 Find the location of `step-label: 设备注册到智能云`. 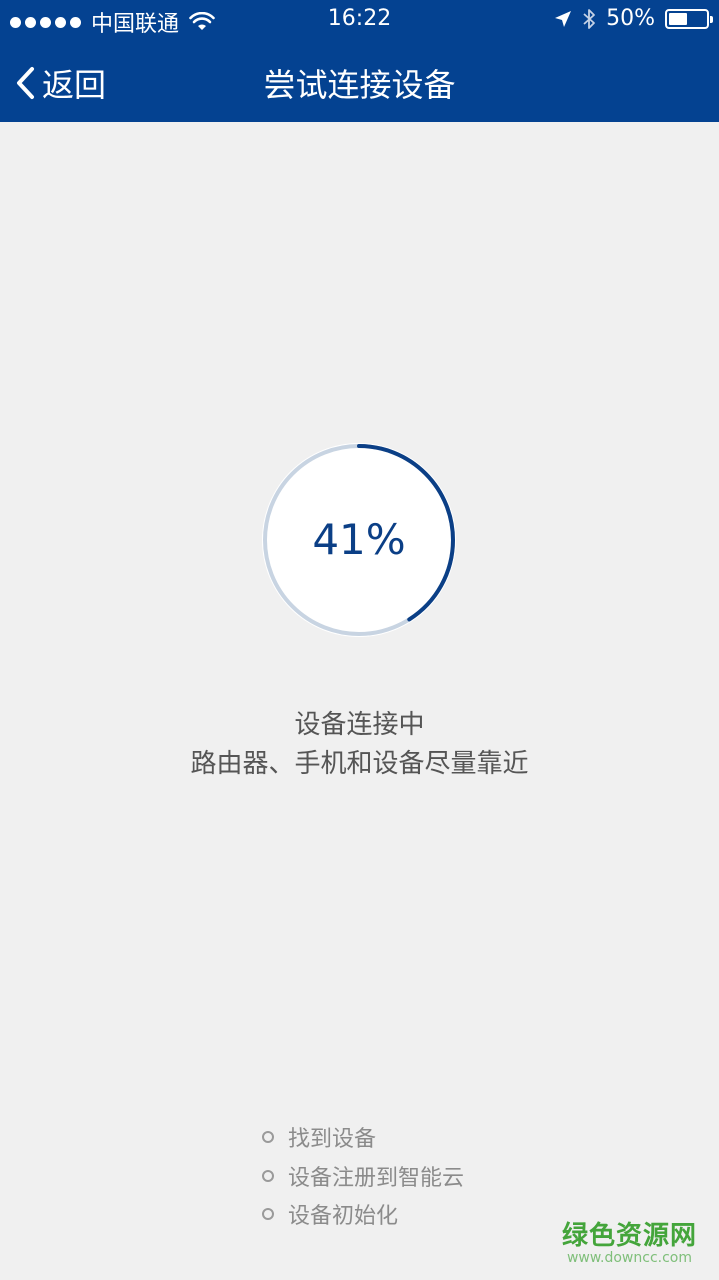

step-label: 设备注册到智能云 is located at coordinates (376, 1178).